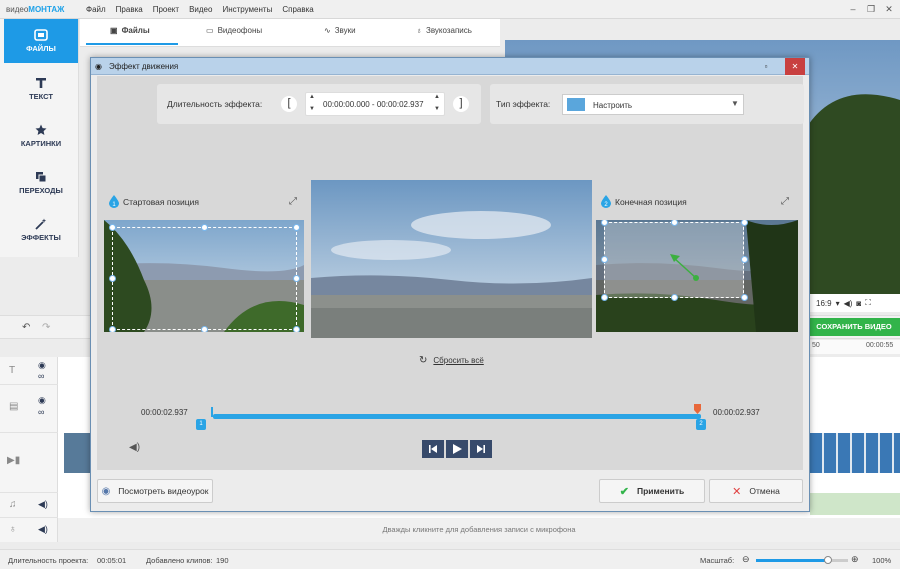 This screenshot has width=900, height=569. What do you see at coordinates (652, 491) in the screenshot?
I see `apply-button: ✔ Применить` at bounding box center [652, 491].